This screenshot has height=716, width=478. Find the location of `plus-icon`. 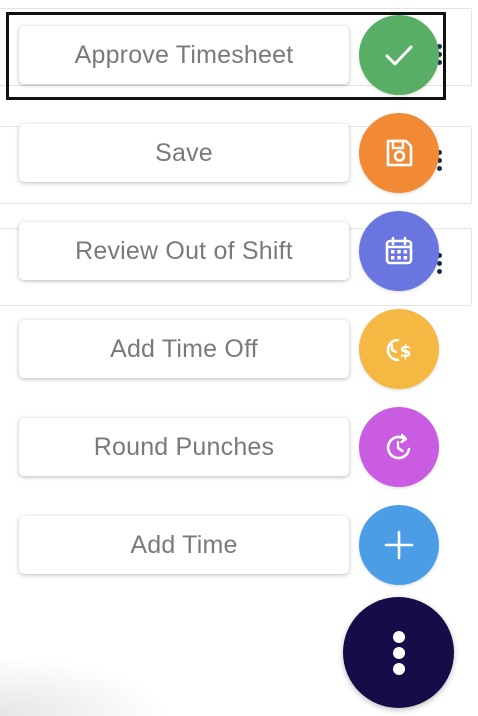

plus-icon is located at coordinates (399, 545).